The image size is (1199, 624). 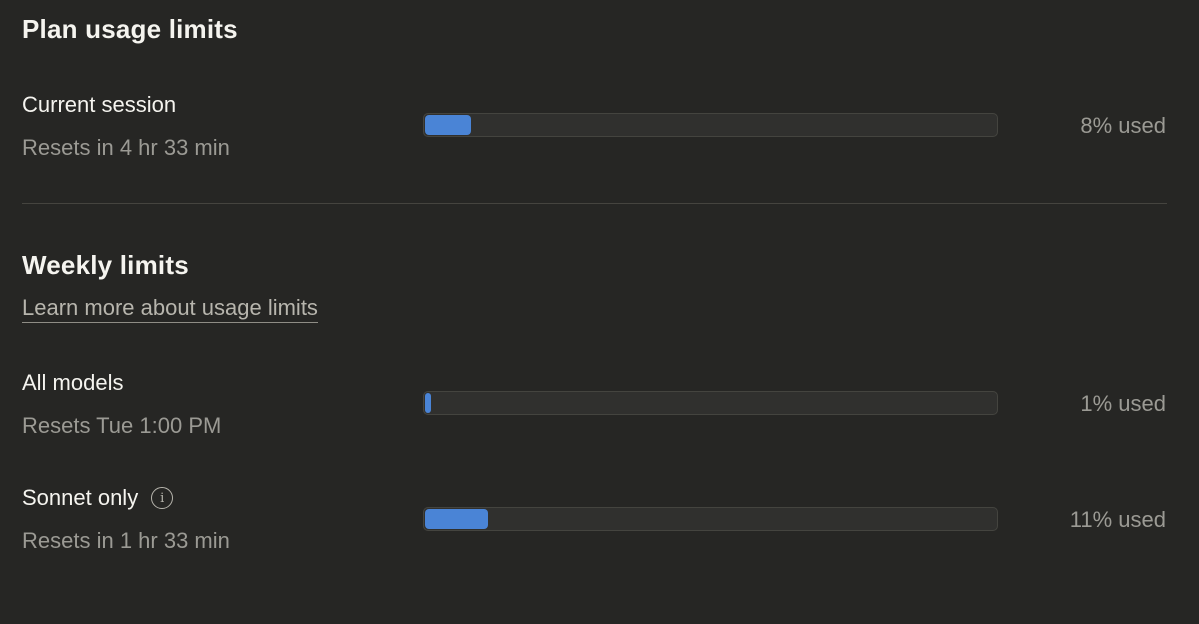 What do you see at coordinates (122, 425) in the screenshot?
I see `all-models-reset: Resets Tue 1:00 PM` at bounding box center [122, 425].